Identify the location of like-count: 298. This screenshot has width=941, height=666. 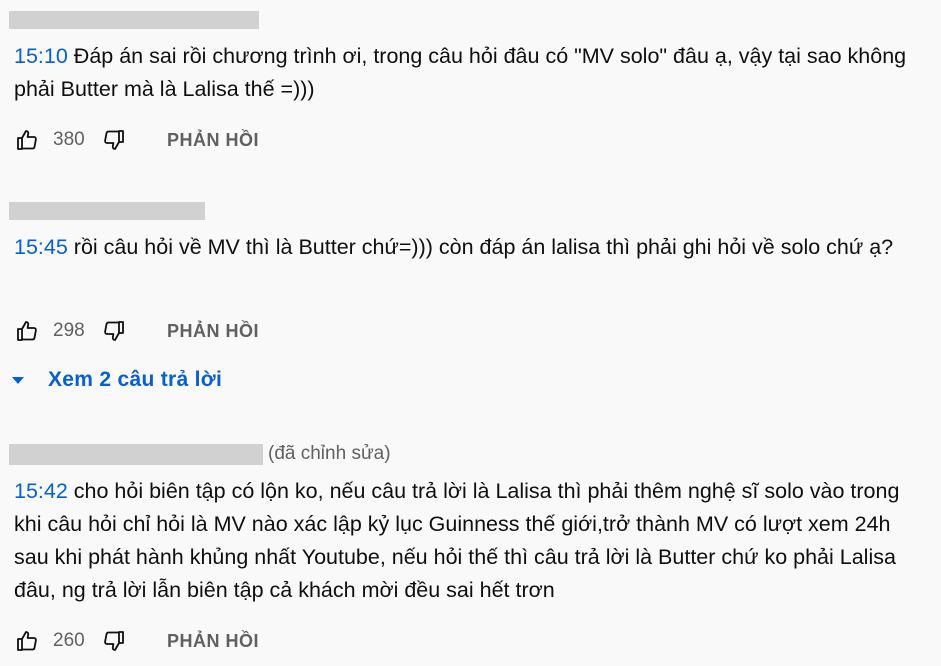
(69, 330).